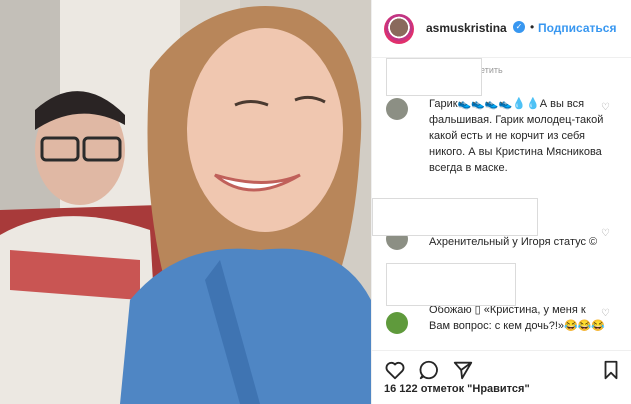  I want to click on share-icon, so click(463, 370).